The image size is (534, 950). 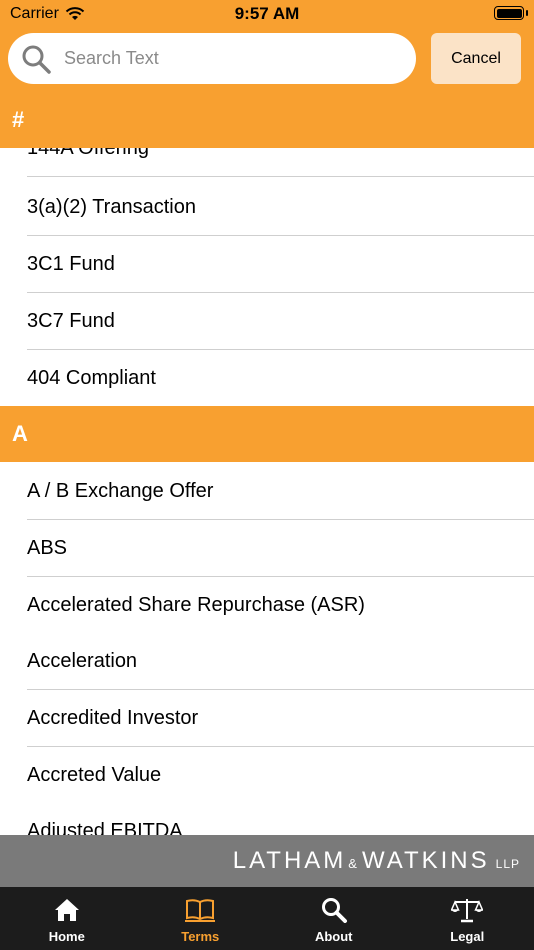 I want to click on tab-bar: Home Terms About Legal, so click(x=267, y=918).